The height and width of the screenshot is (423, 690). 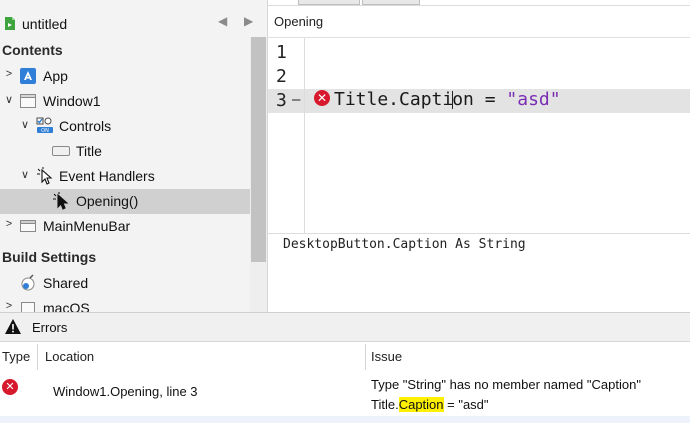 What do you see at coordinates (125, 126) in the screenshot?
I see `tree-item-controls: ∨ ON Controls` at bounding box center [125, 126].